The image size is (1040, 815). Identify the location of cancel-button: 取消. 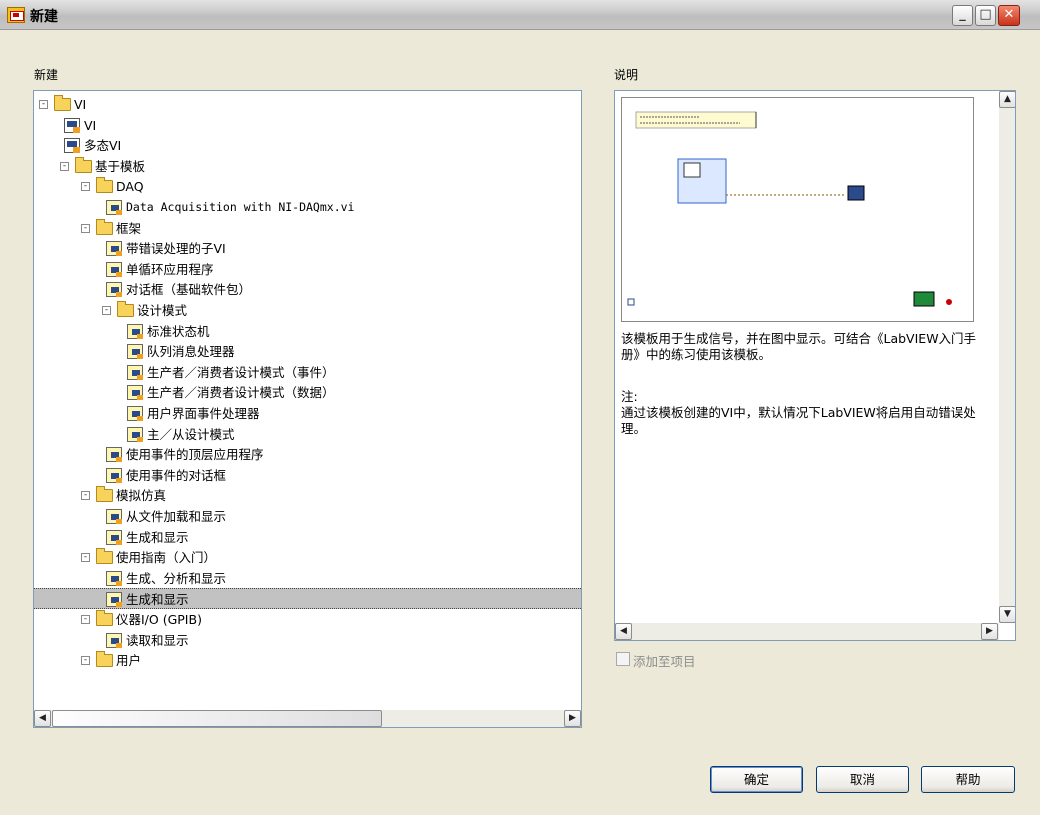
(862, 779).